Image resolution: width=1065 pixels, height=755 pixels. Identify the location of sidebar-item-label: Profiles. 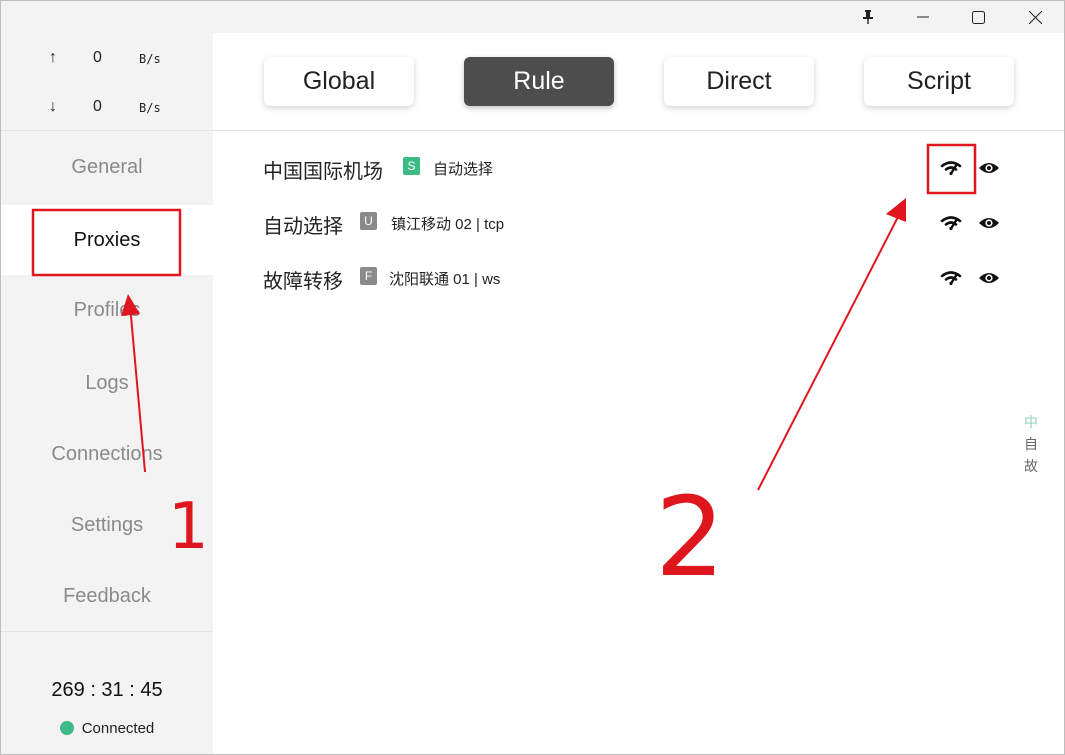
(107, 309).